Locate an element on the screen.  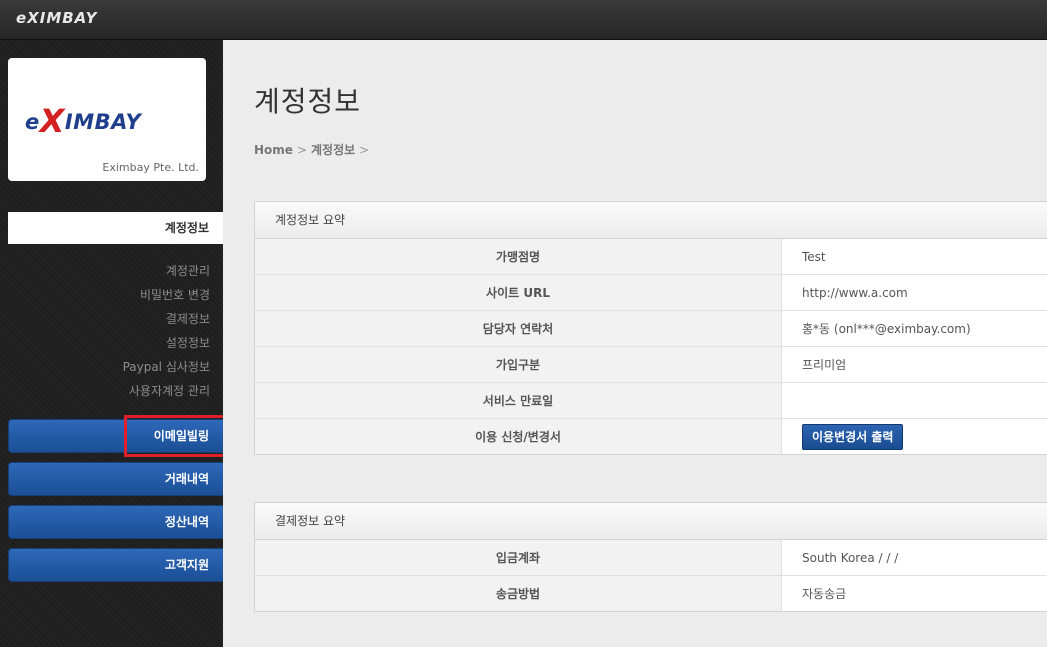
table-row: 사이트 URL http://www.a.com is located at coordinates (651, 292).